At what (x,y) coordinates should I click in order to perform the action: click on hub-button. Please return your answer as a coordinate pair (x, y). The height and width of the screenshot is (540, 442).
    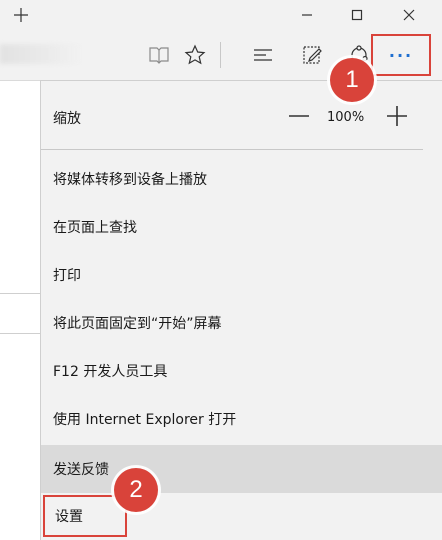
    Looking at the image, I should click on (263, 55).